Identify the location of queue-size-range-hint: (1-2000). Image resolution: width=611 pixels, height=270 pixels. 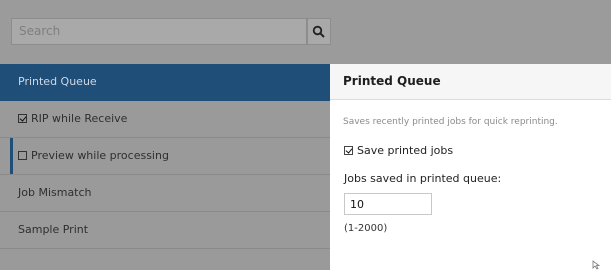
(366, 228).